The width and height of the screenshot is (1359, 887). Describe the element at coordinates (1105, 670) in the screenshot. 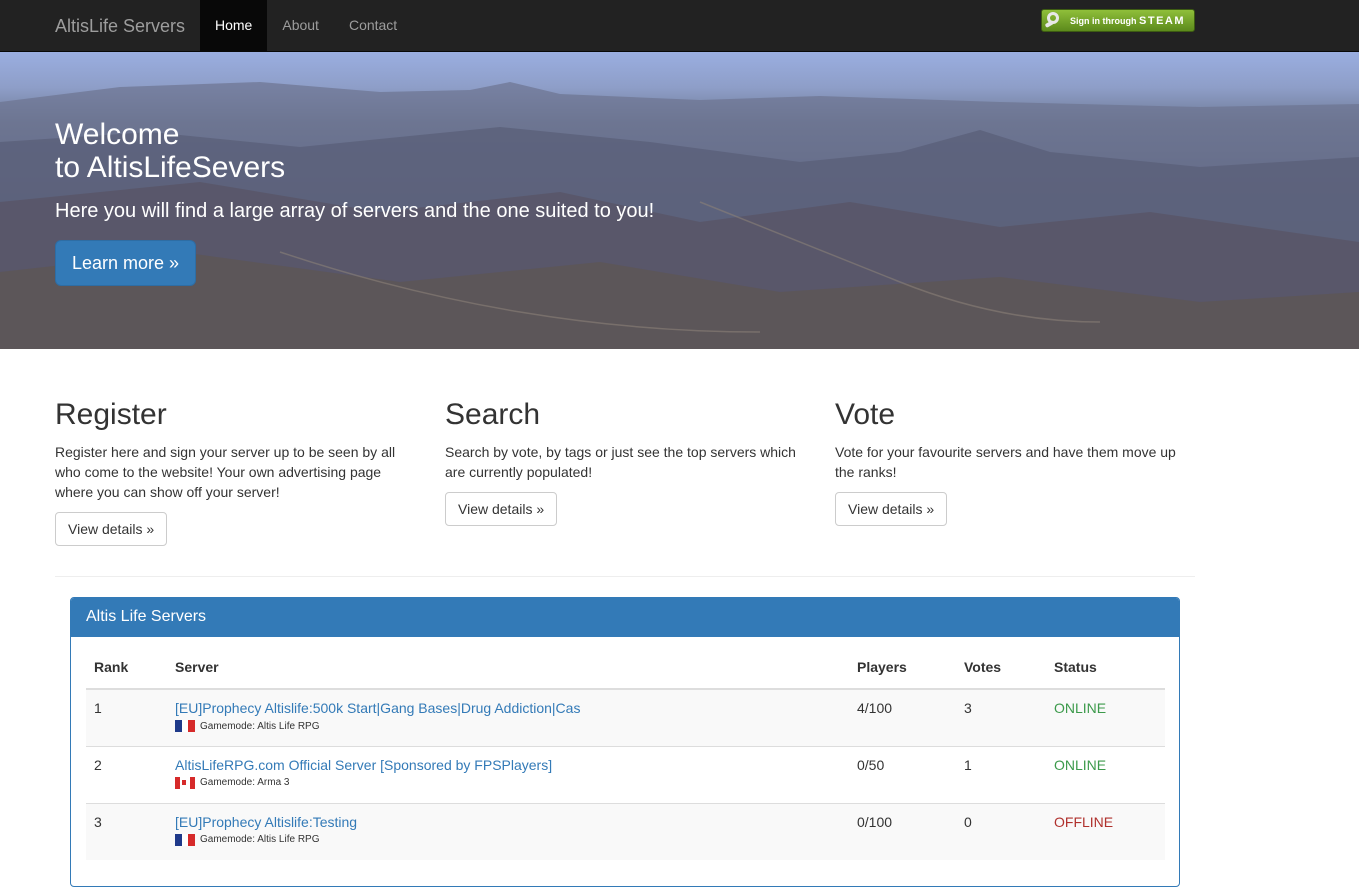

I see `column-header-status: Status` at that location.